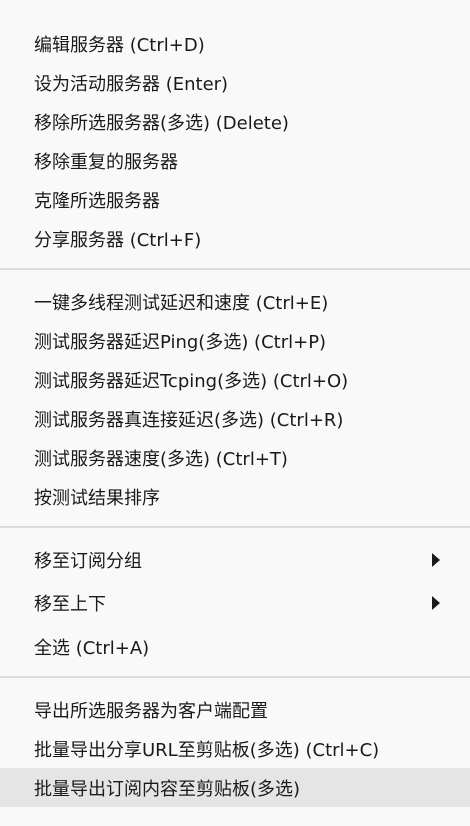 The image size is (470, 826). I want to click on menu-item-label: 一键多线程测试延迟和速度 (Ctrl+E), so click(181, 303).